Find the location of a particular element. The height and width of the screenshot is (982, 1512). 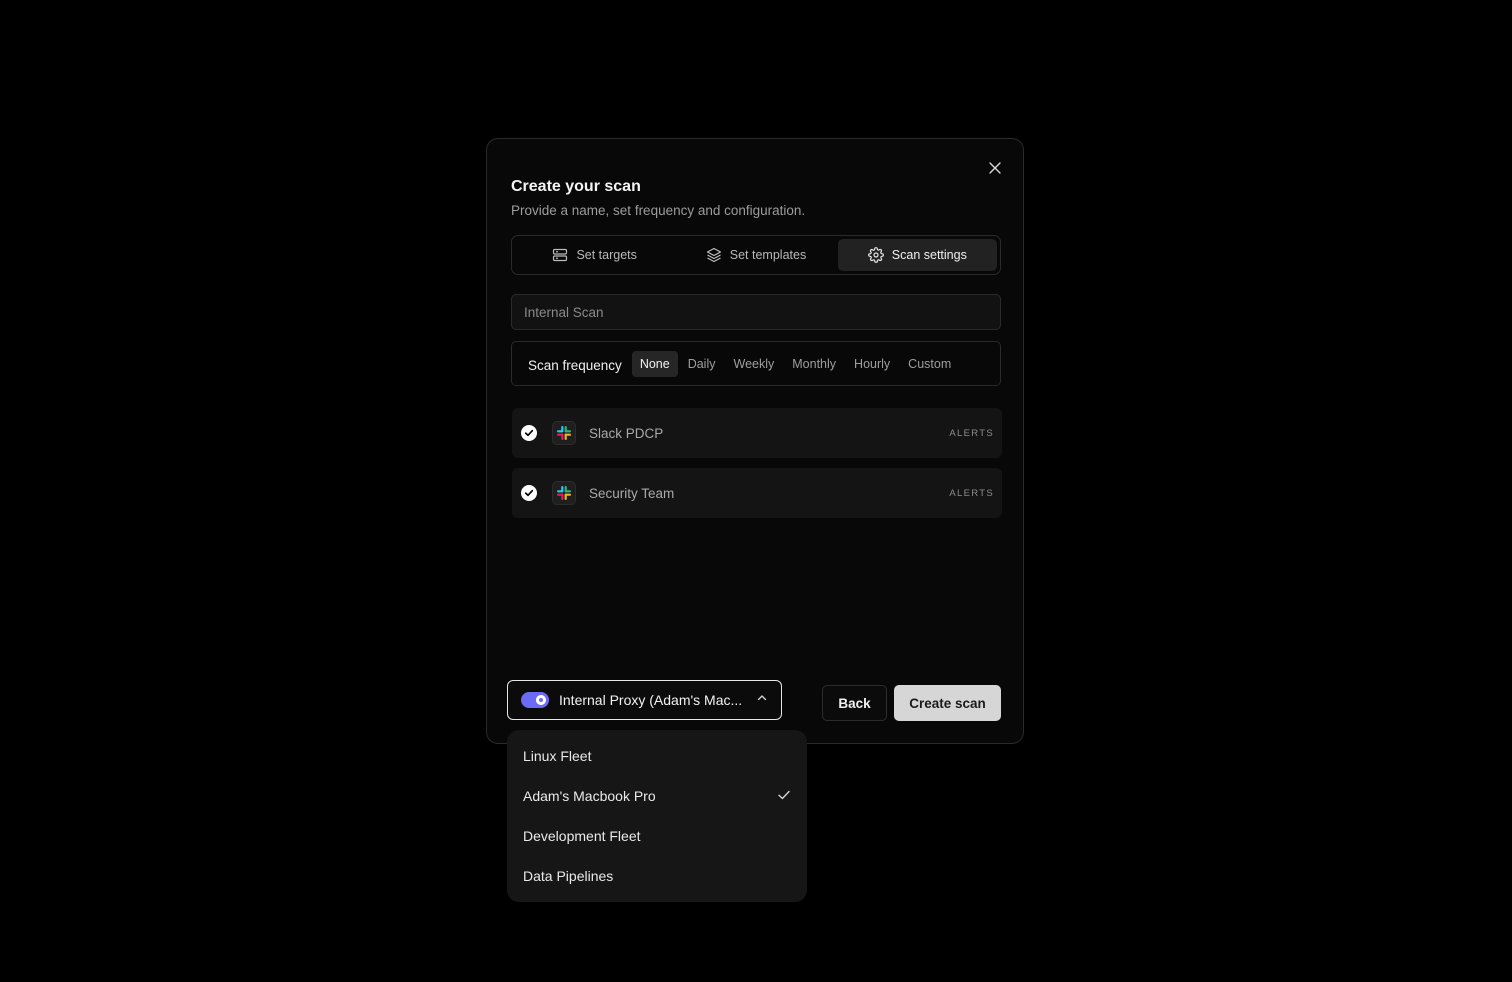

dropdown-item-label: Linux Fleet is located at coordinates (557, 756).